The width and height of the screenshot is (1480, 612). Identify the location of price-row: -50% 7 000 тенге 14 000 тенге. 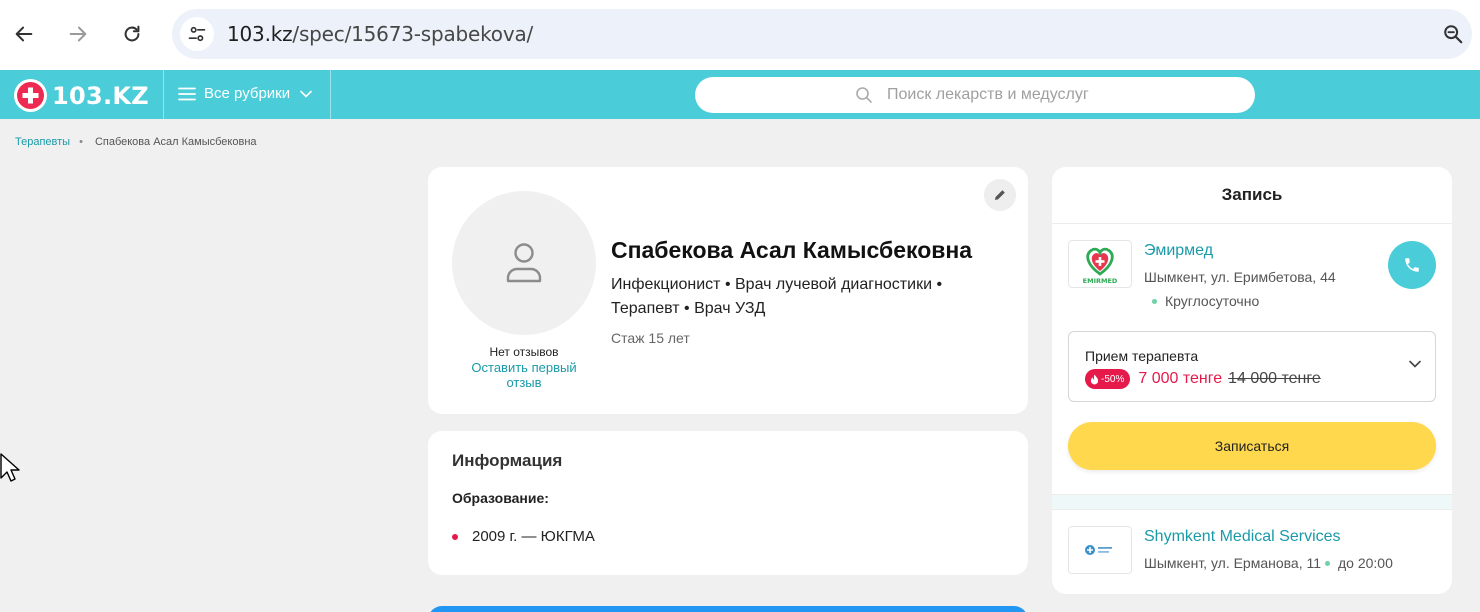
(1203, 379).